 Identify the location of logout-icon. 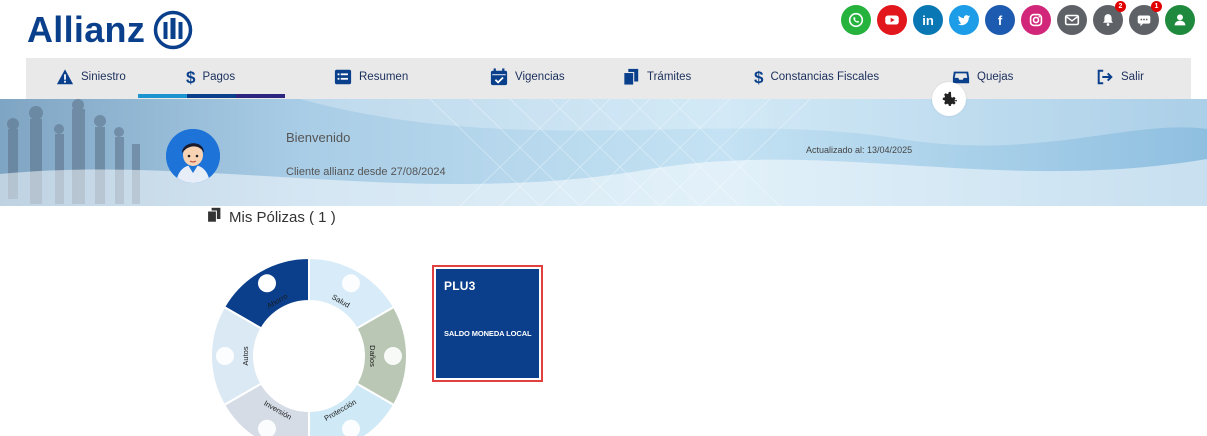
(1105, 77).